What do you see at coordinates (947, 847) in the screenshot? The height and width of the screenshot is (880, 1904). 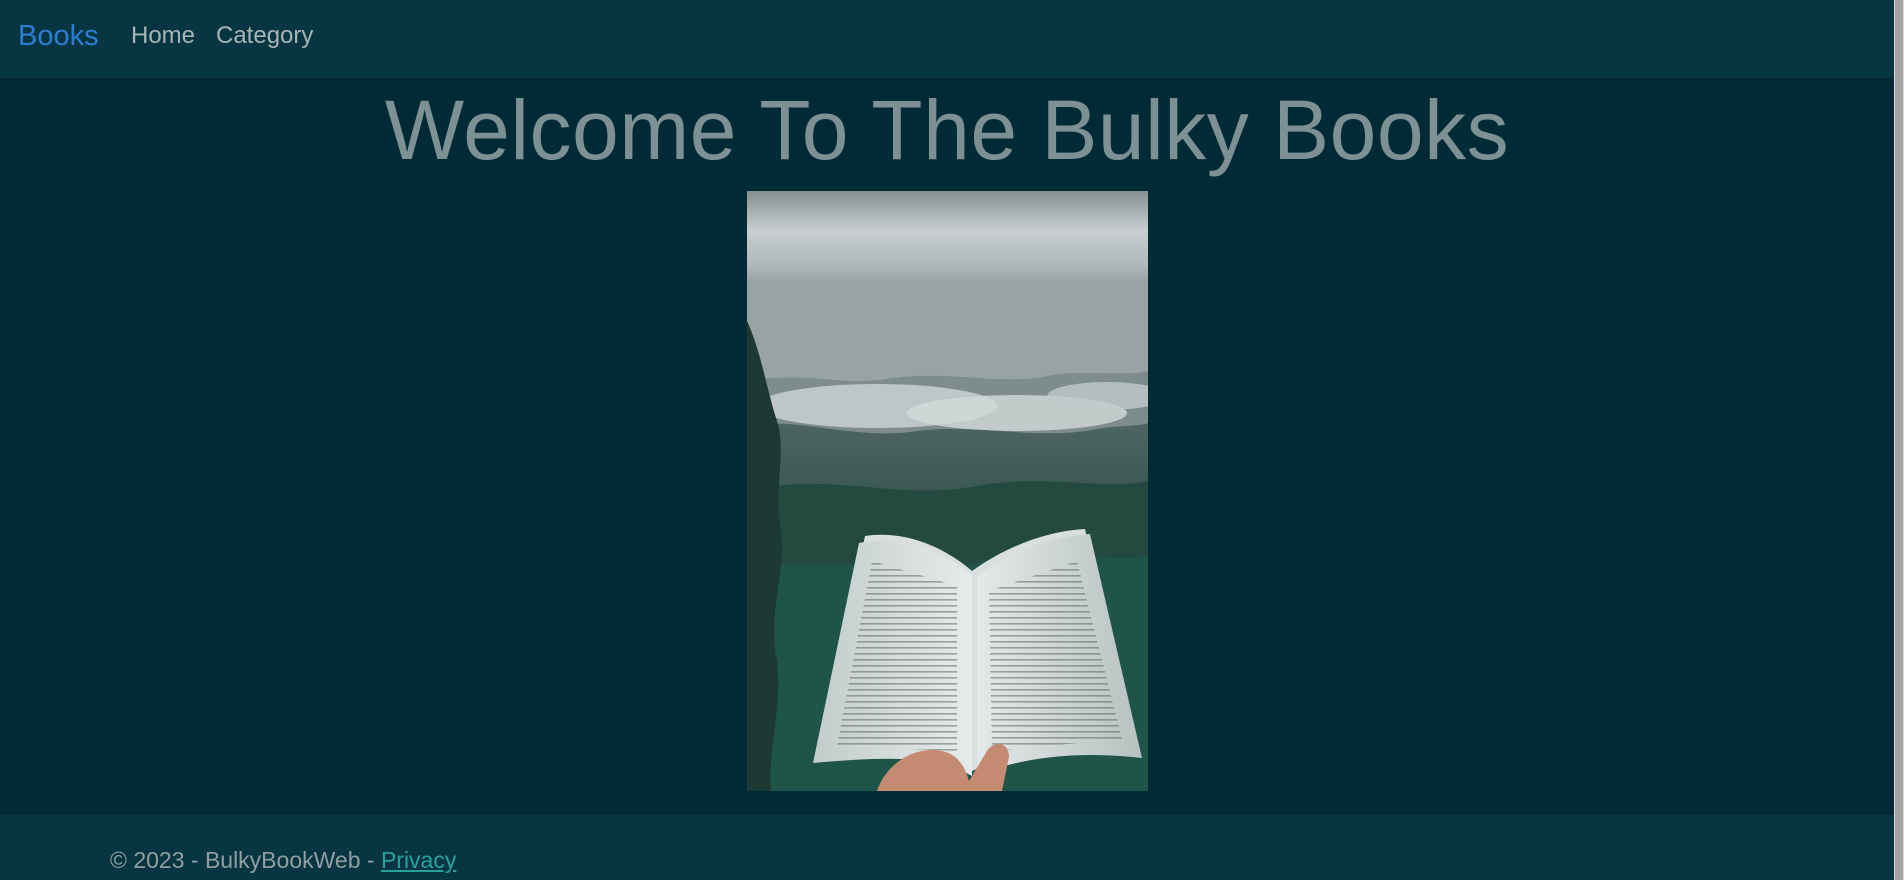 I see `page-footer: © 2023 - BulkyBookWeb - Privacy` at bounding box center [947, 847].